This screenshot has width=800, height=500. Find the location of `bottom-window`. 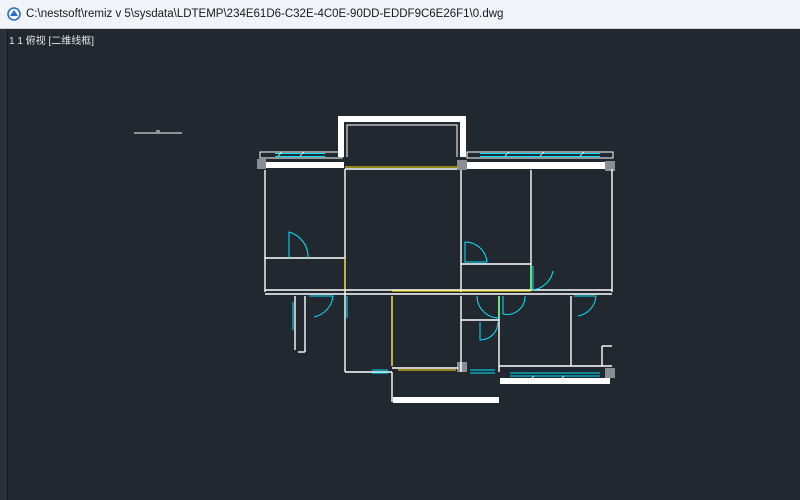

bottom-window is located at coordinates (486, 373).